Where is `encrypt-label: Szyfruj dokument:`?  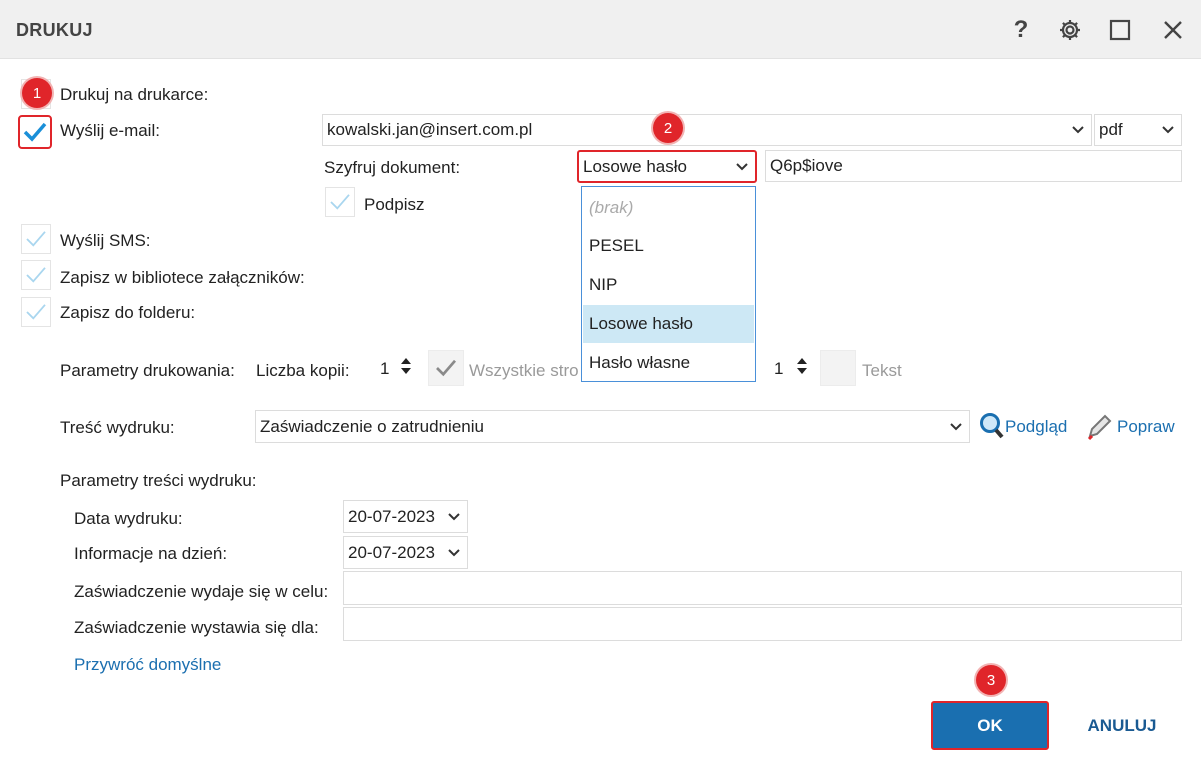 encrypt-label: Szyfruj dokument: is located at coordinates (392, 167).